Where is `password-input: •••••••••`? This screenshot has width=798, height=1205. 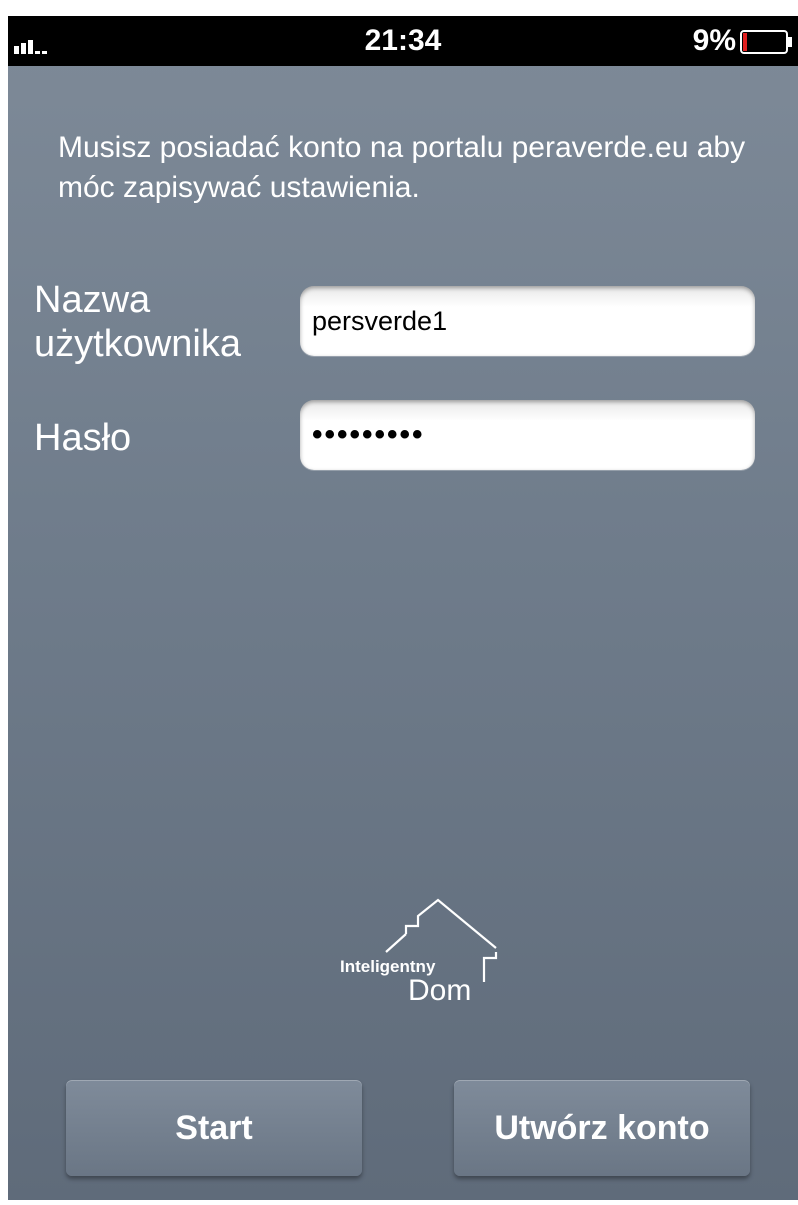 password-input: ••••••••• is located at coordinates (527, 435).